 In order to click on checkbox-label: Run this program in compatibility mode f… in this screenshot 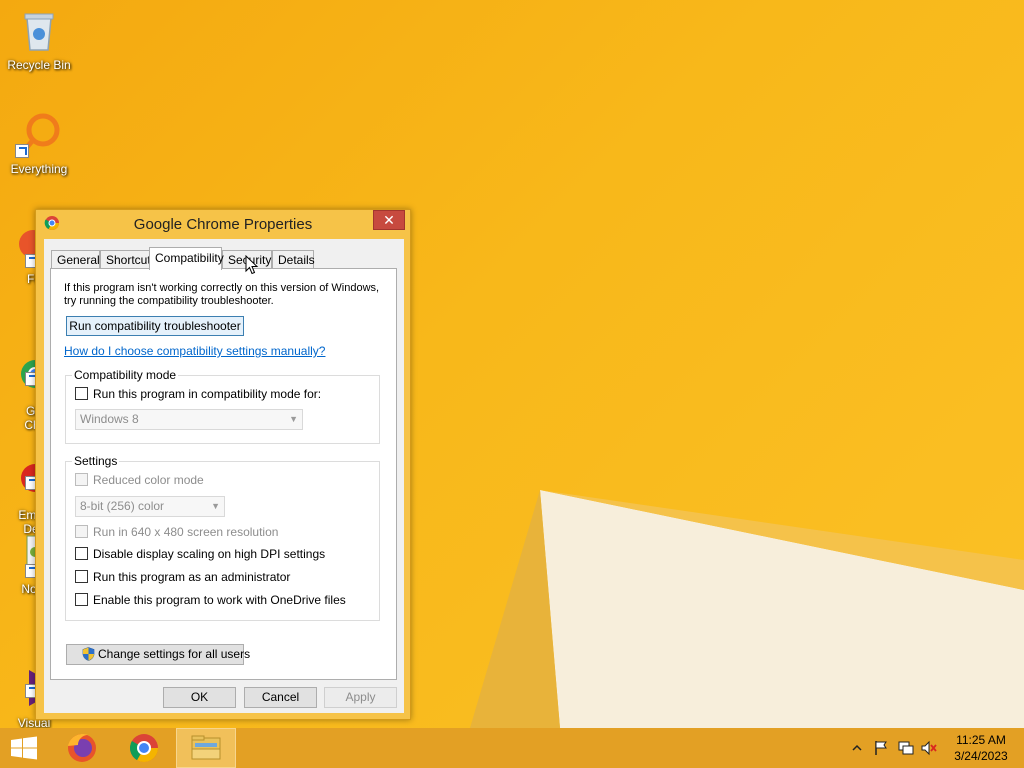, I will do `click(207, 394)`.